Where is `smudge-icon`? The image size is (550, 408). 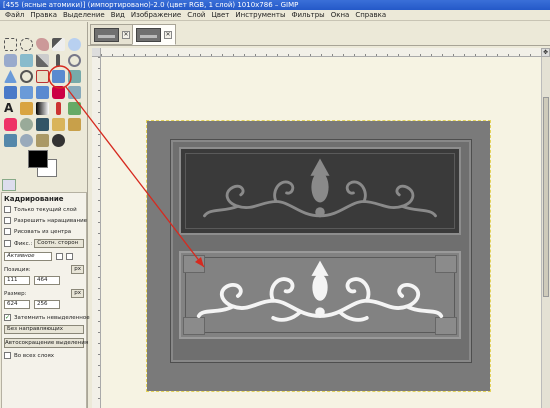 smudge-icon is located at coordinates (42, 140).